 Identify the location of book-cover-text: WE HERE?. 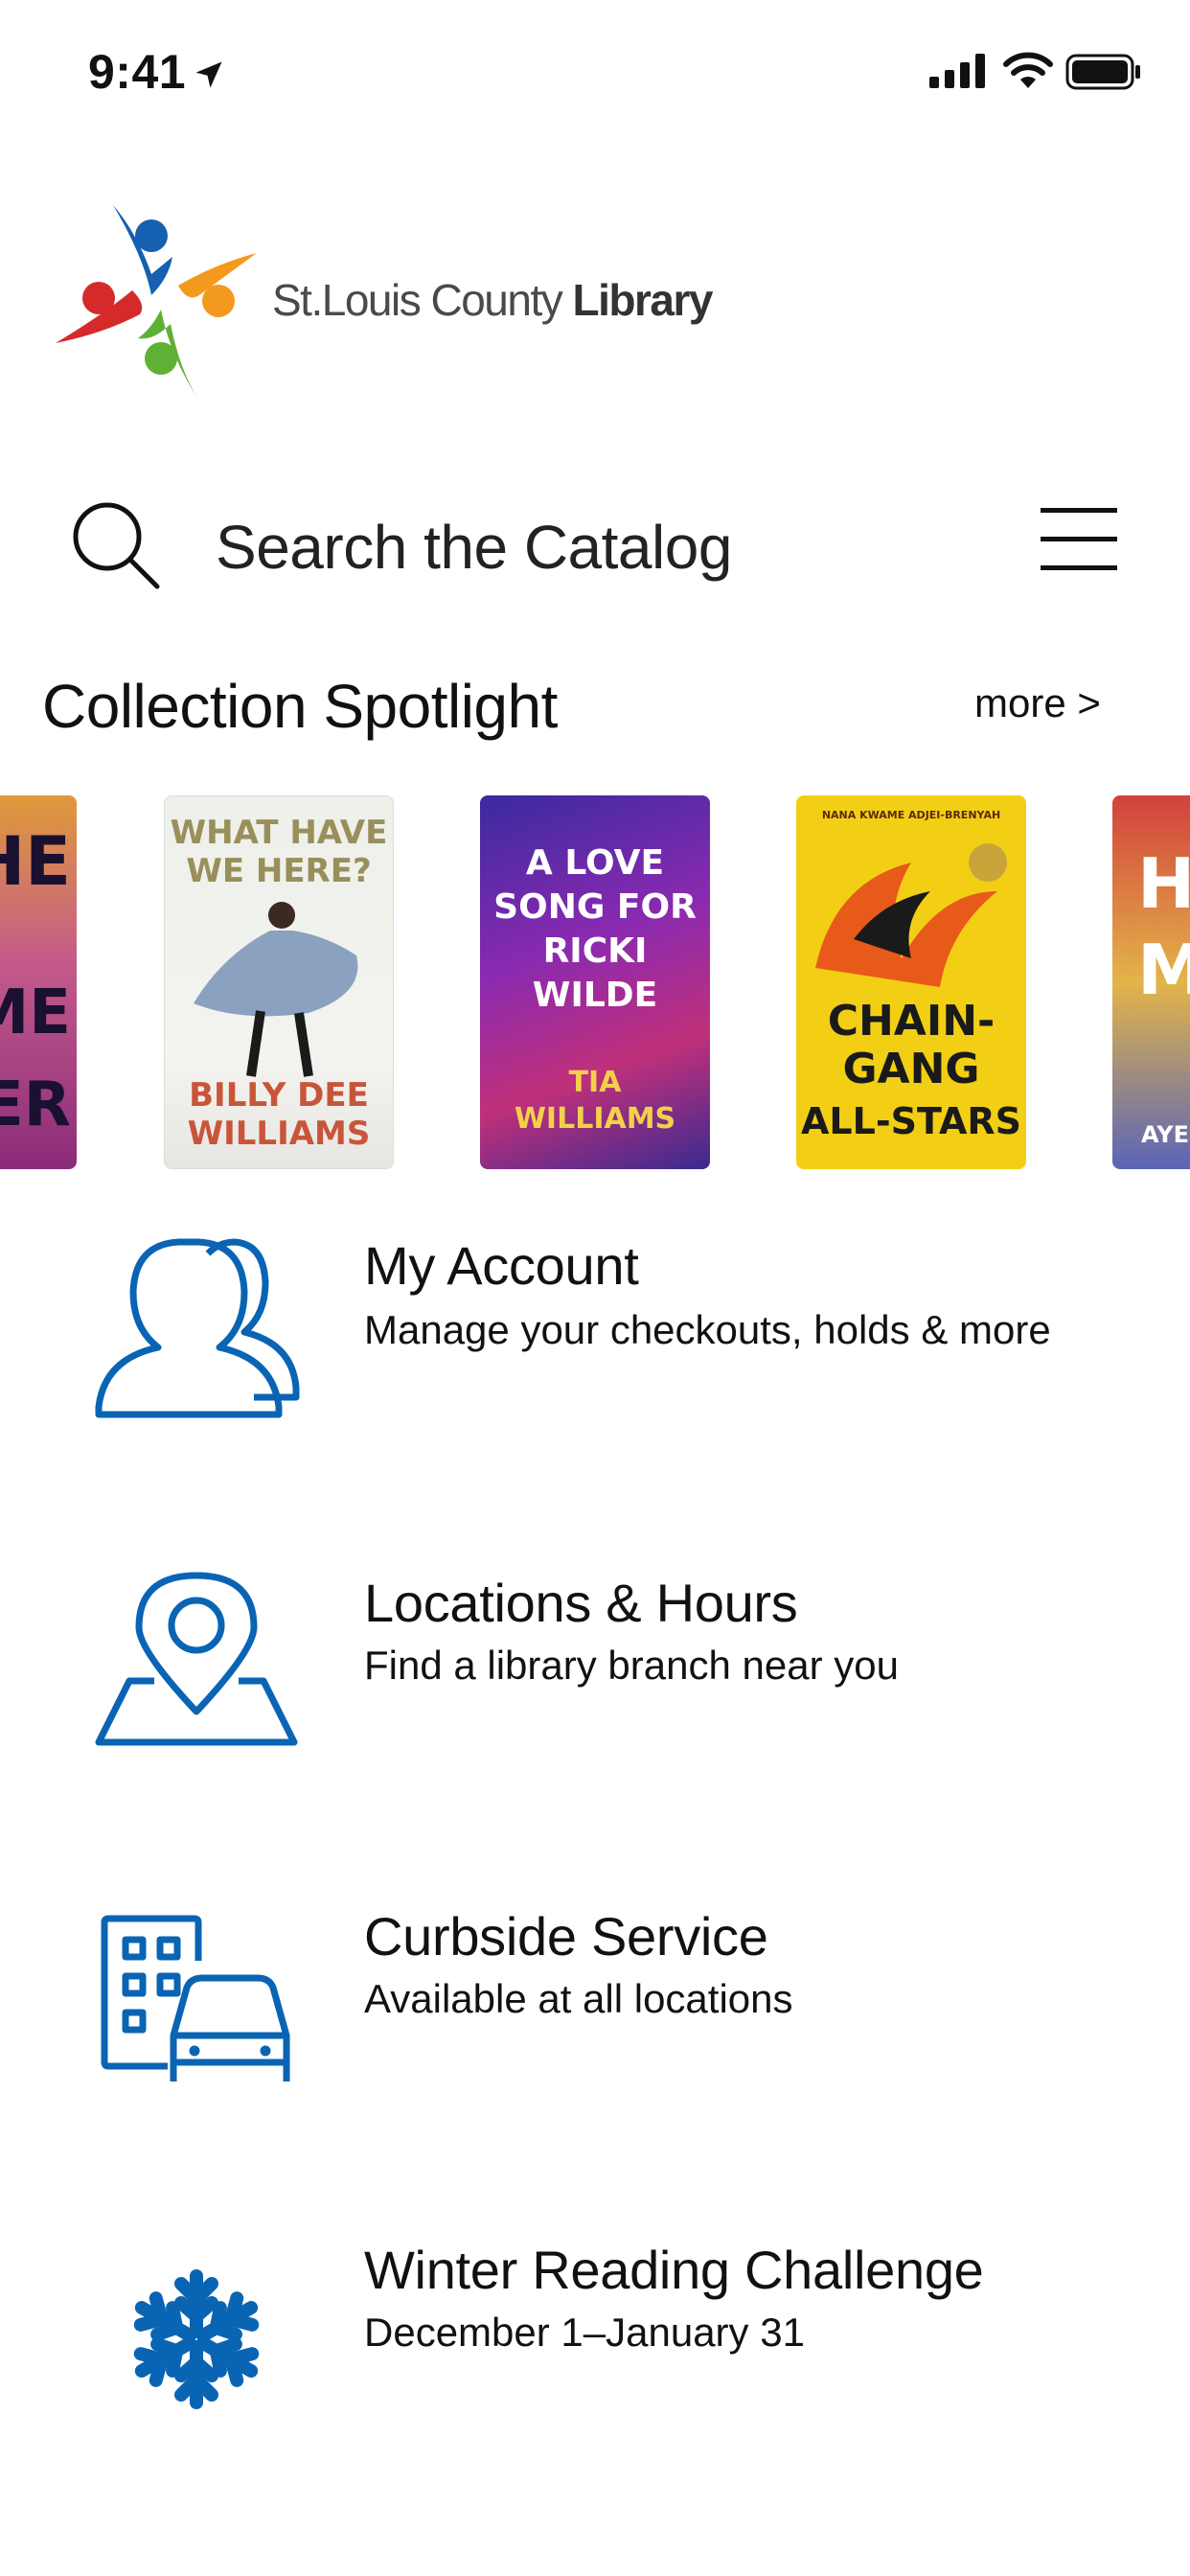
(279, 871).